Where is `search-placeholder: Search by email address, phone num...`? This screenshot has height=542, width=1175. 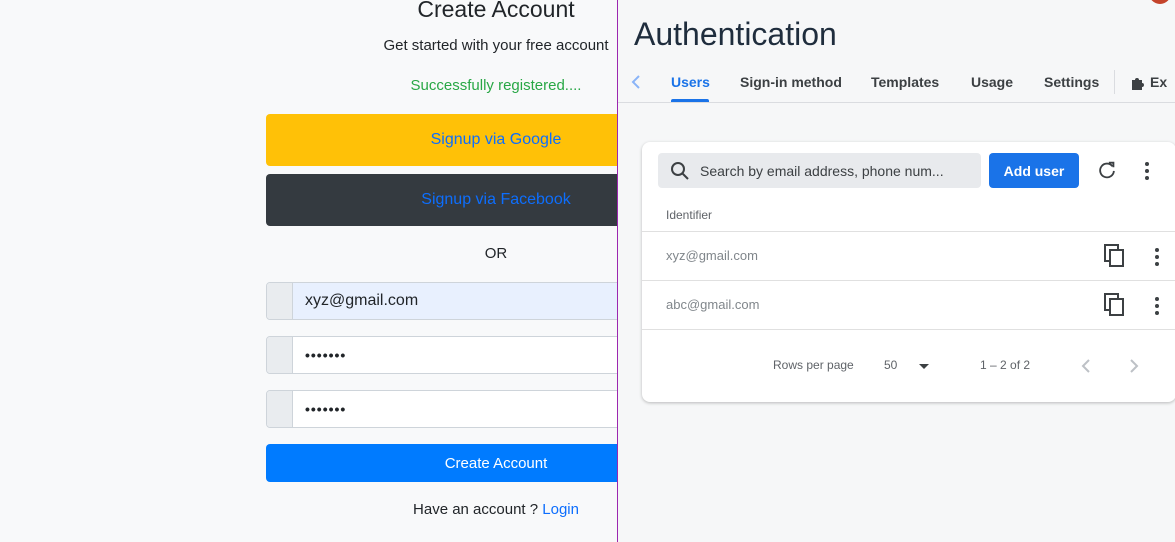
search-placeholder: Search by email address, phone num... is located at coordinates (822, 170).